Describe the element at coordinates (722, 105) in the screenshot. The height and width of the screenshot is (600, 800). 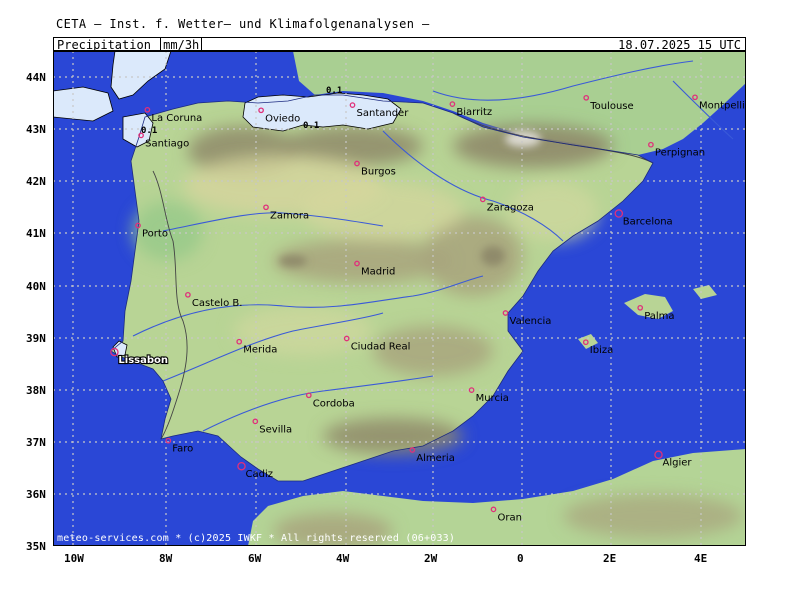
I see `city-label: Montpellier` at that location.